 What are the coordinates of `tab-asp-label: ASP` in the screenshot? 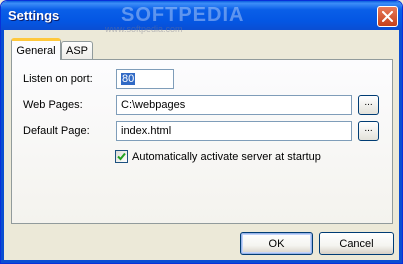 It's located at (76, 51).